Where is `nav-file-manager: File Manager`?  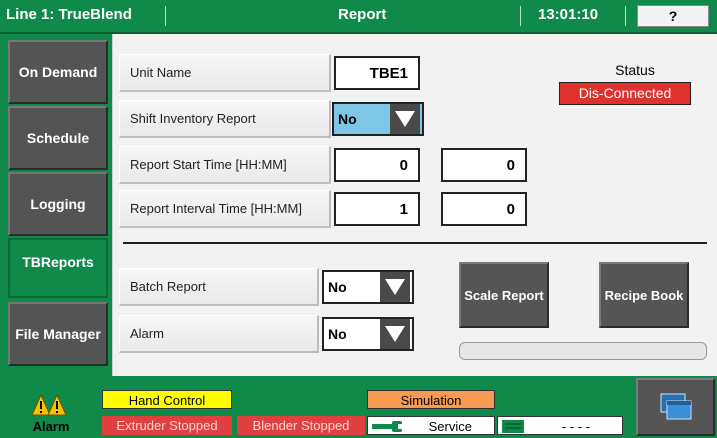
nav-file-manager: File Manager is located at coordinates (58, 334).